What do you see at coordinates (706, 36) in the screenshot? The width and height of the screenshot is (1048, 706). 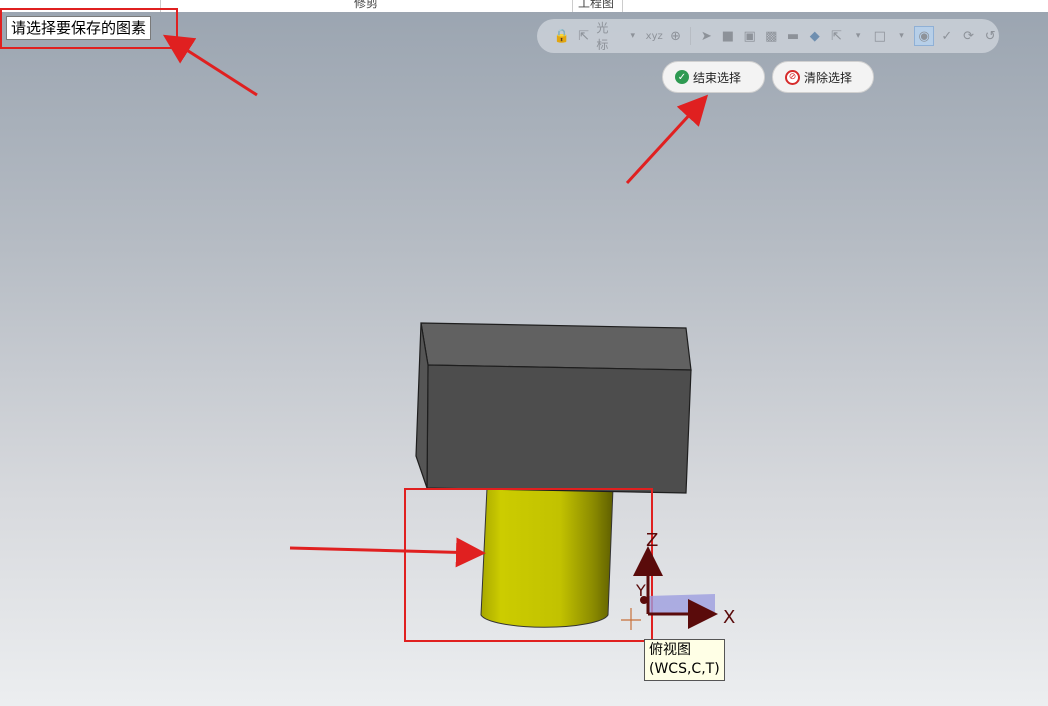 I see `arrow-select-icon: ➤` at bounding box center [706, 36].